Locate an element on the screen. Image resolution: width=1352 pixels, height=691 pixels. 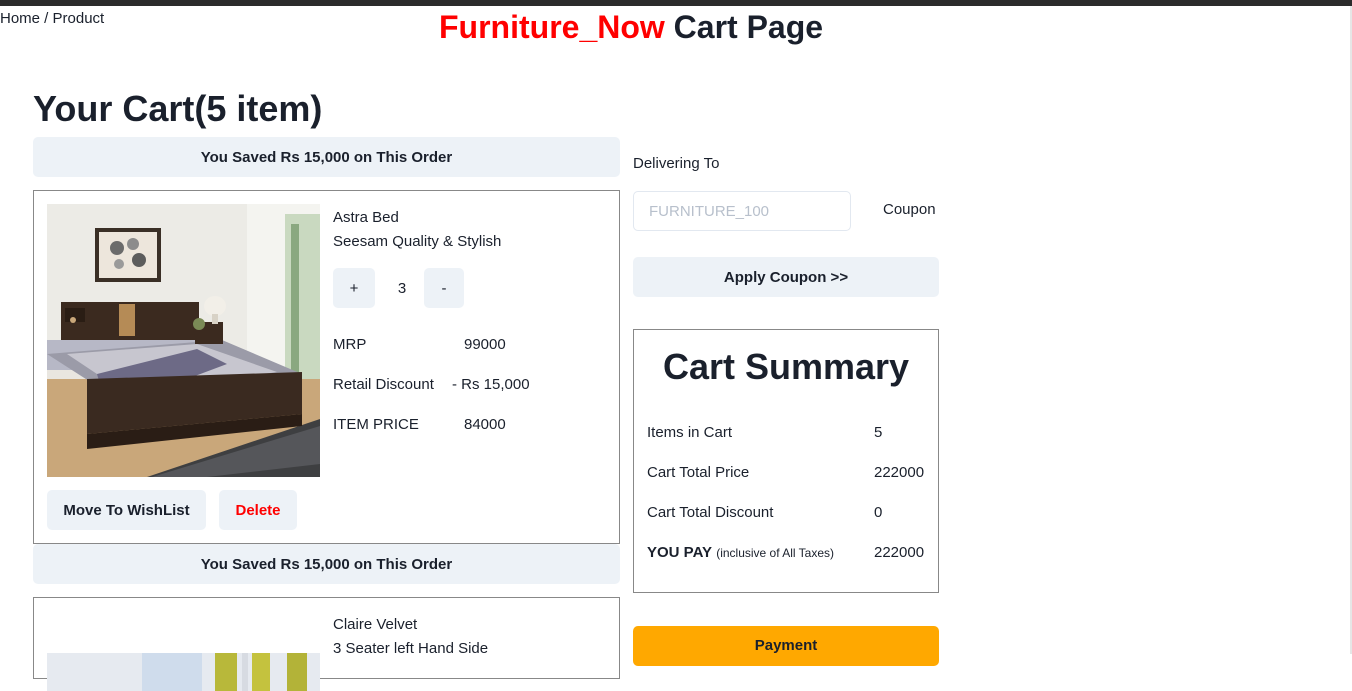
cart-heading: Your Cart(5 item) is located at coordinates (178, 108).